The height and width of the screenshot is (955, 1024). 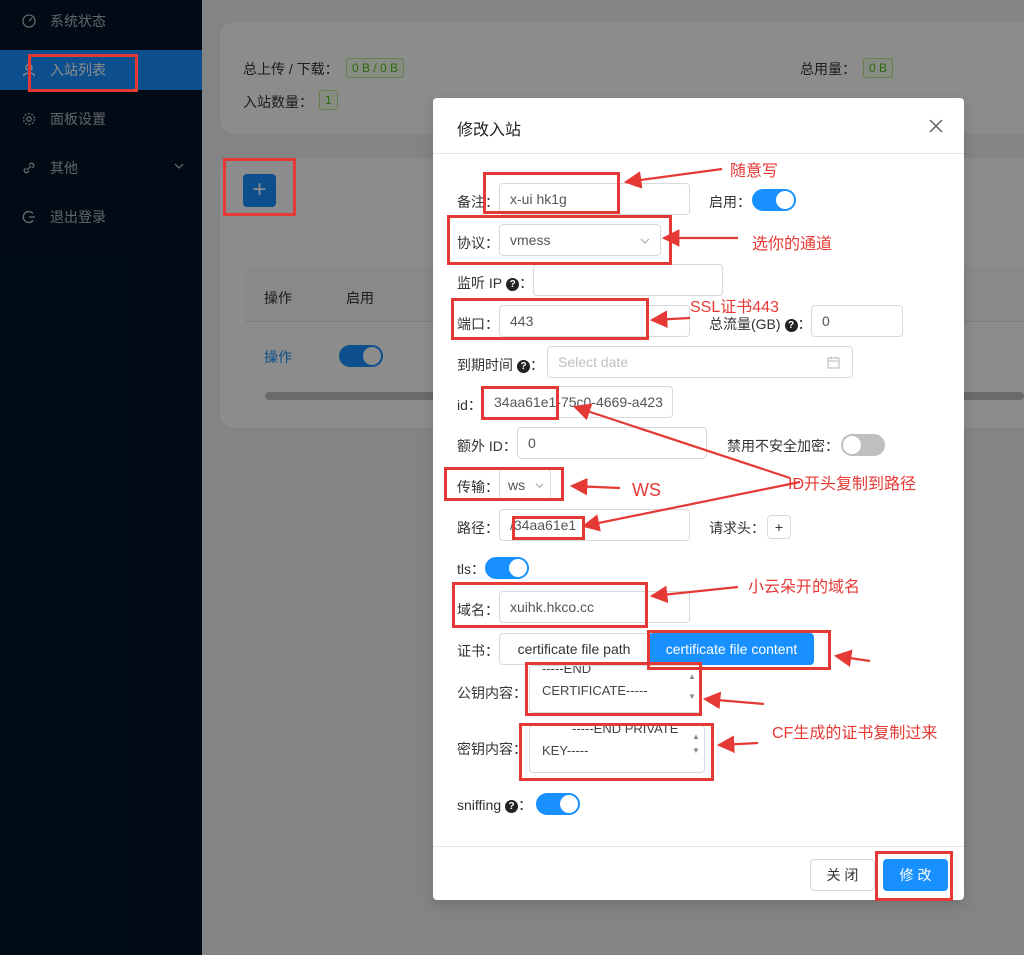 What do you see at coordinates (852, 484) in the screenshot?
I see `annotation-id-path: ID开头复制到路径` at bounding box center [852, 484].